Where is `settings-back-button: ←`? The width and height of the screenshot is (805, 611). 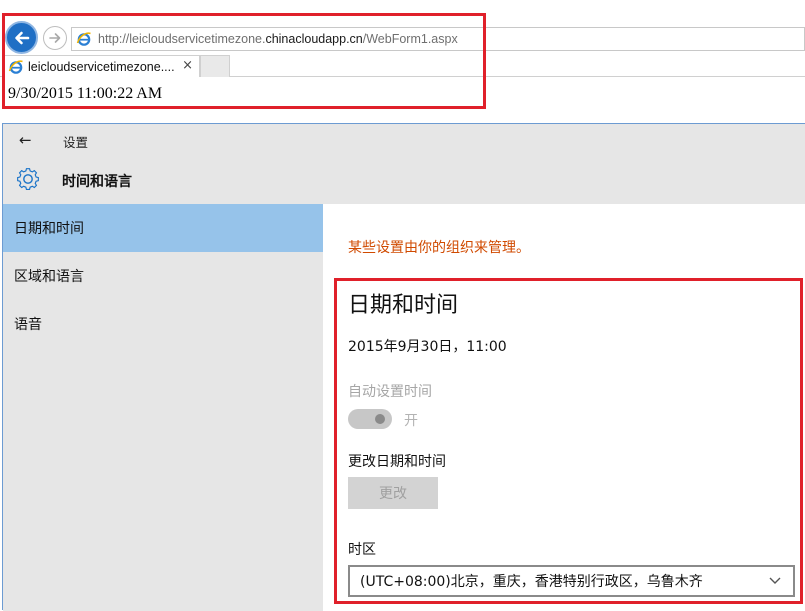
settings-back-button: ← is located at coordinates (25, 140).